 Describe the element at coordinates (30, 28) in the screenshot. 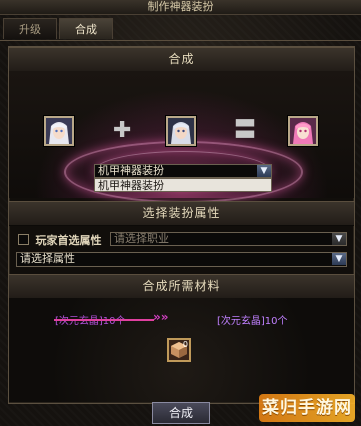

I see `tab-upgrade: 升级` at that location.